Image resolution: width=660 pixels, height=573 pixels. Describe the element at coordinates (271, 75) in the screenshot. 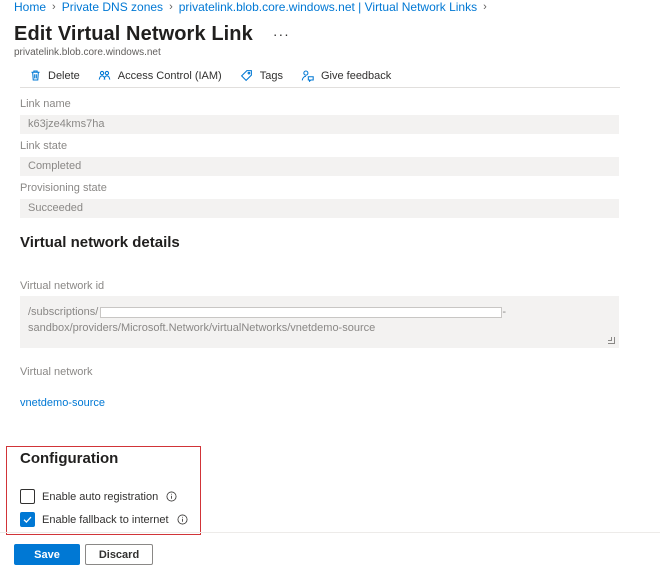

I see `tags-label: Tags` at that location.